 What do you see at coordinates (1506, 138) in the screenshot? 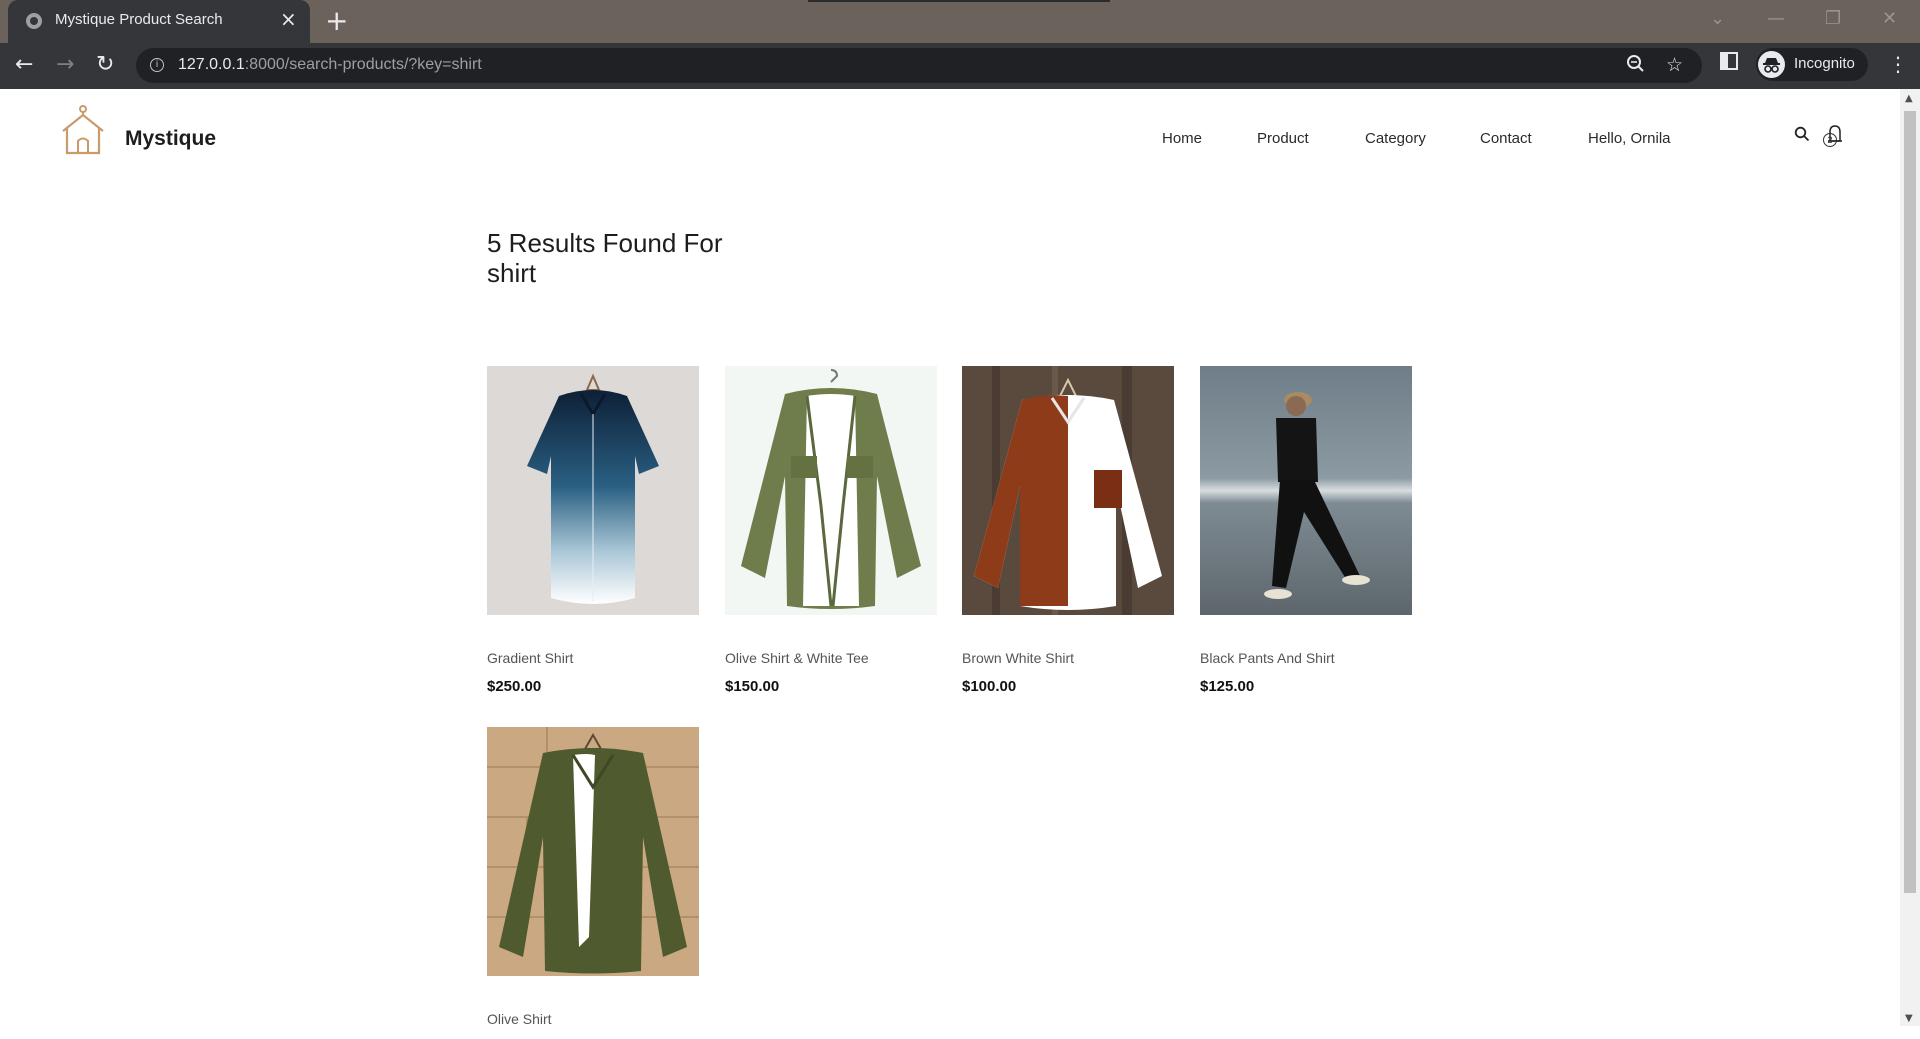
I see `nav-contact: Contact` at bounding box center [1506, 138].